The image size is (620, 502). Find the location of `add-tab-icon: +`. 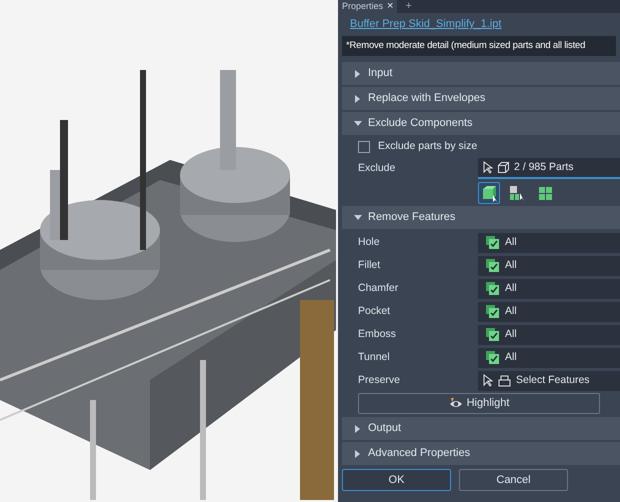

add-tab-icon: + is located at coordinates (408, 6).